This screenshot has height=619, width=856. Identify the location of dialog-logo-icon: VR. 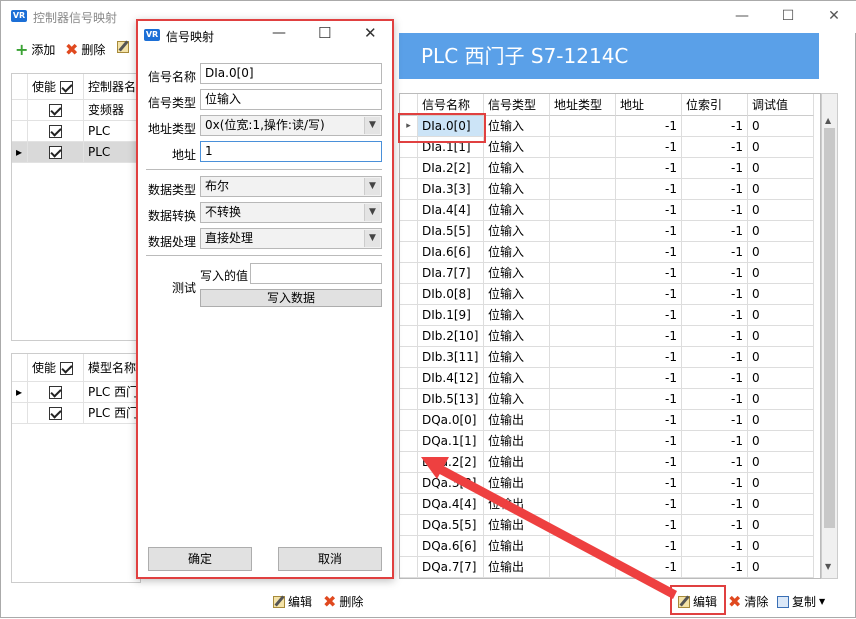
(152, 35).